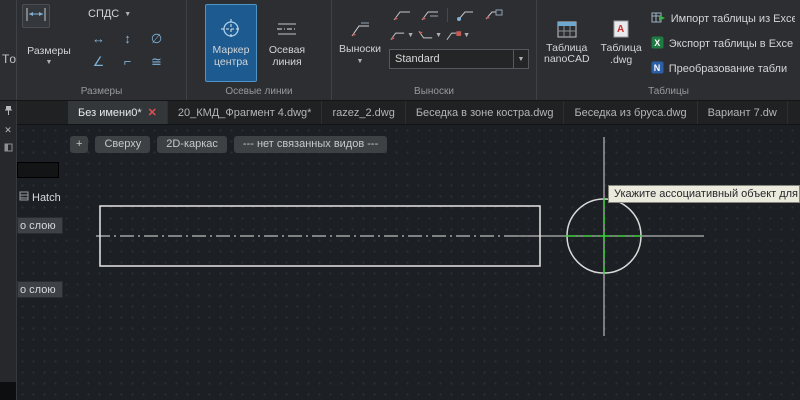 Image resolution: width=800 pixels, height=400 pixels. What do you see at coordinates (39, 197) in the screenshot?
I see `properties-row-hatch: Hatch` at bounding box center [39, 197].